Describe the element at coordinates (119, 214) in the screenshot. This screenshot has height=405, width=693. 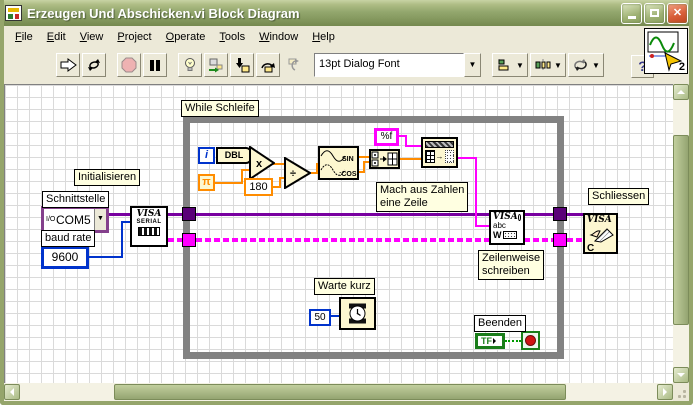
I see `wire-visa-com5-to-serial` at that location.